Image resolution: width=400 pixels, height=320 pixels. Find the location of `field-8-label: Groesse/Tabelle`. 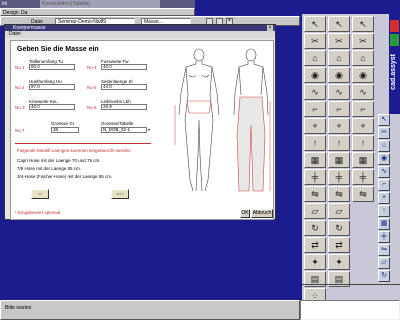

field-8-label: Groesse/Tabelle is located at coordinates (117, 123).